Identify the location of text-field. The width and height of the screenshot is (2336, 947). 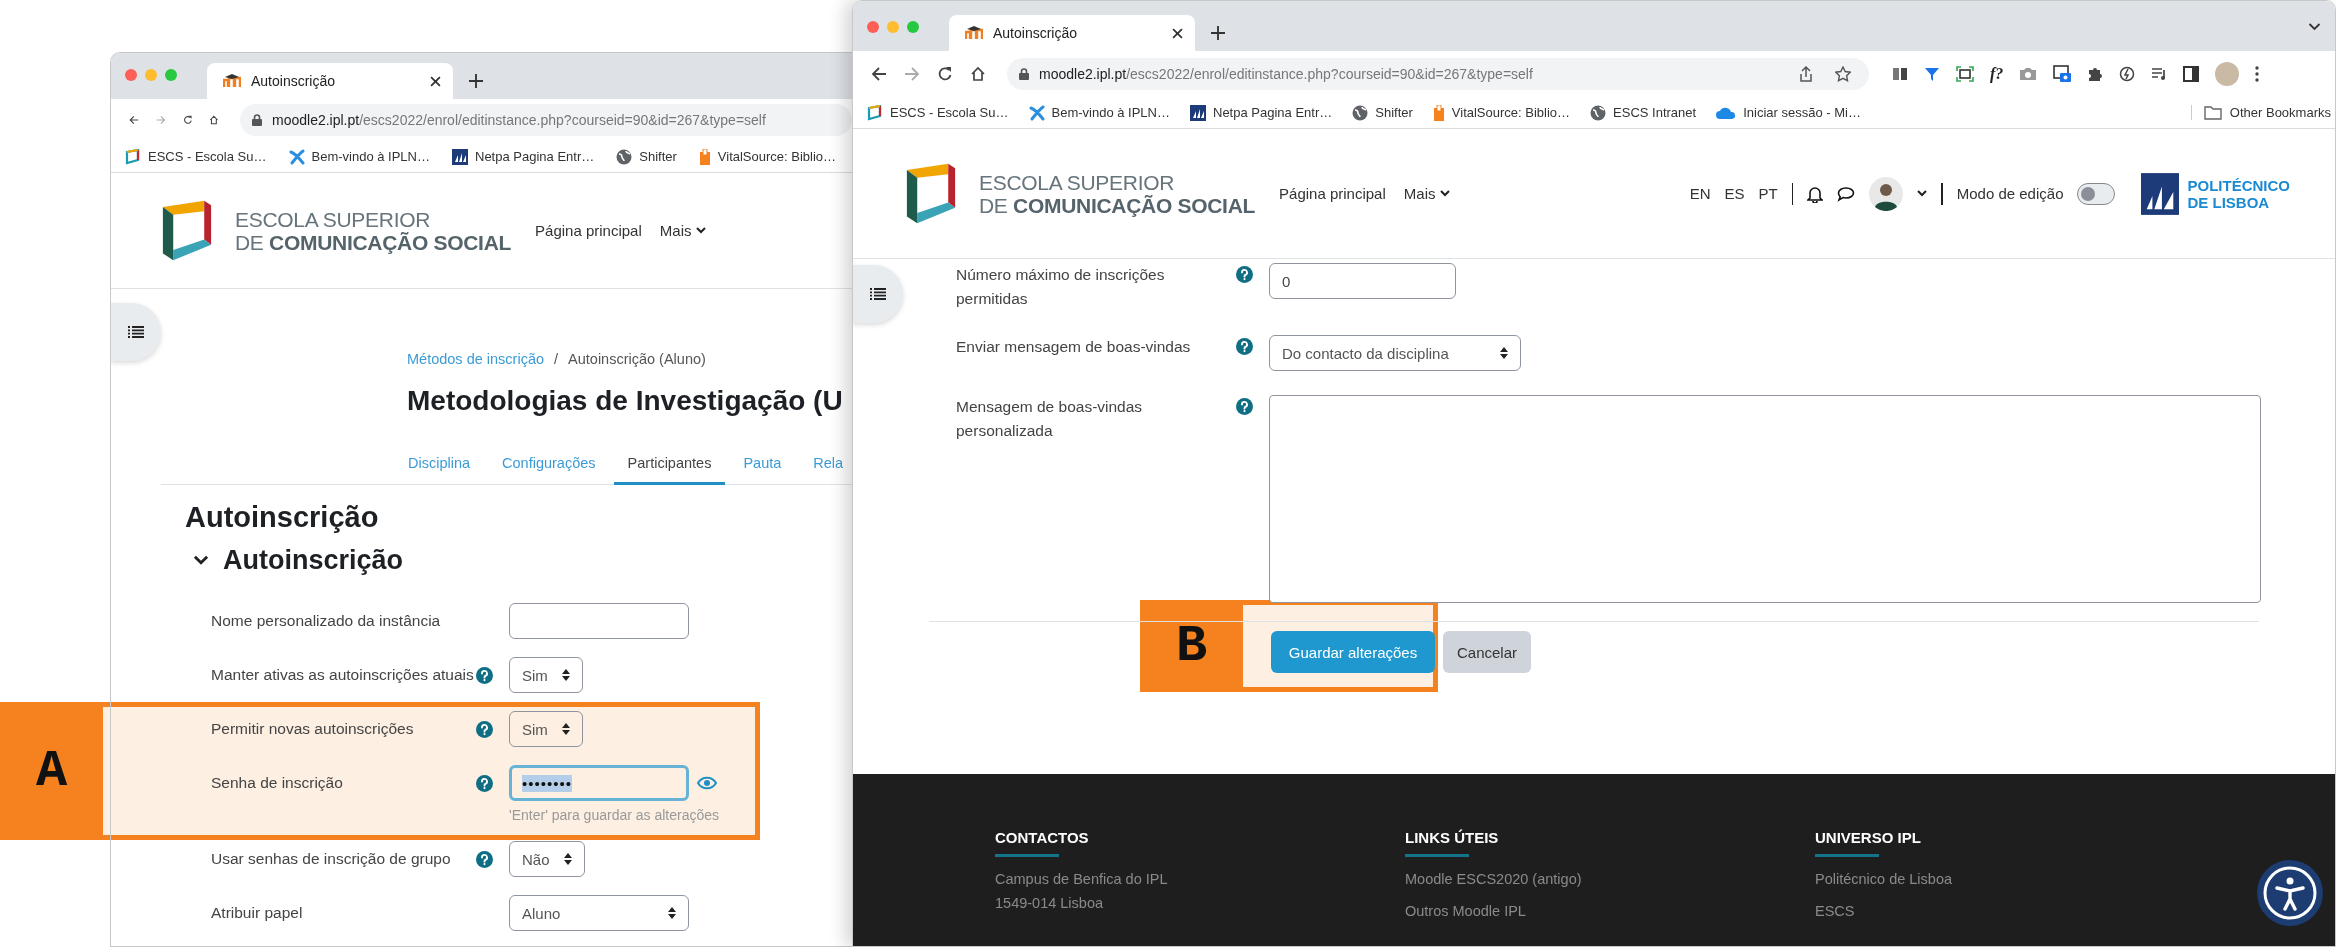
(599, 621).